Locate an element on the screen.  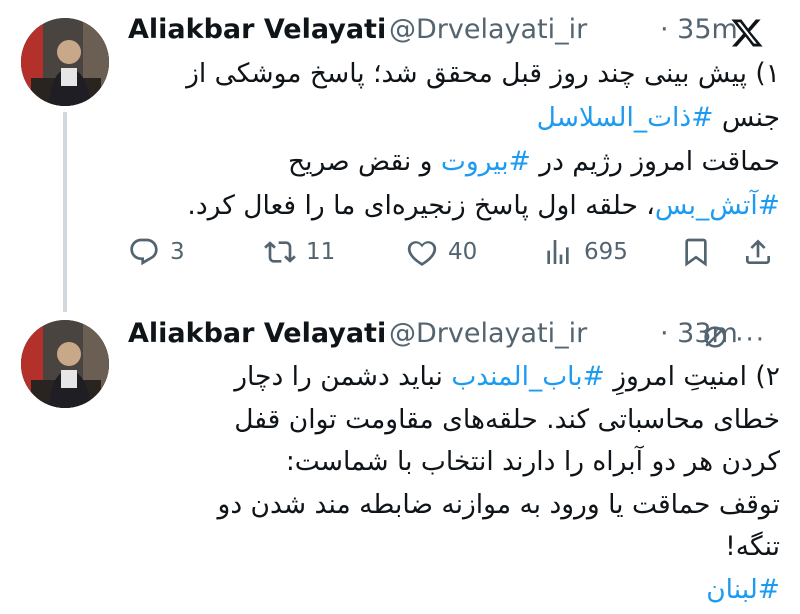
hashtag-link: #بیروت is located at coordinates (486, 161).